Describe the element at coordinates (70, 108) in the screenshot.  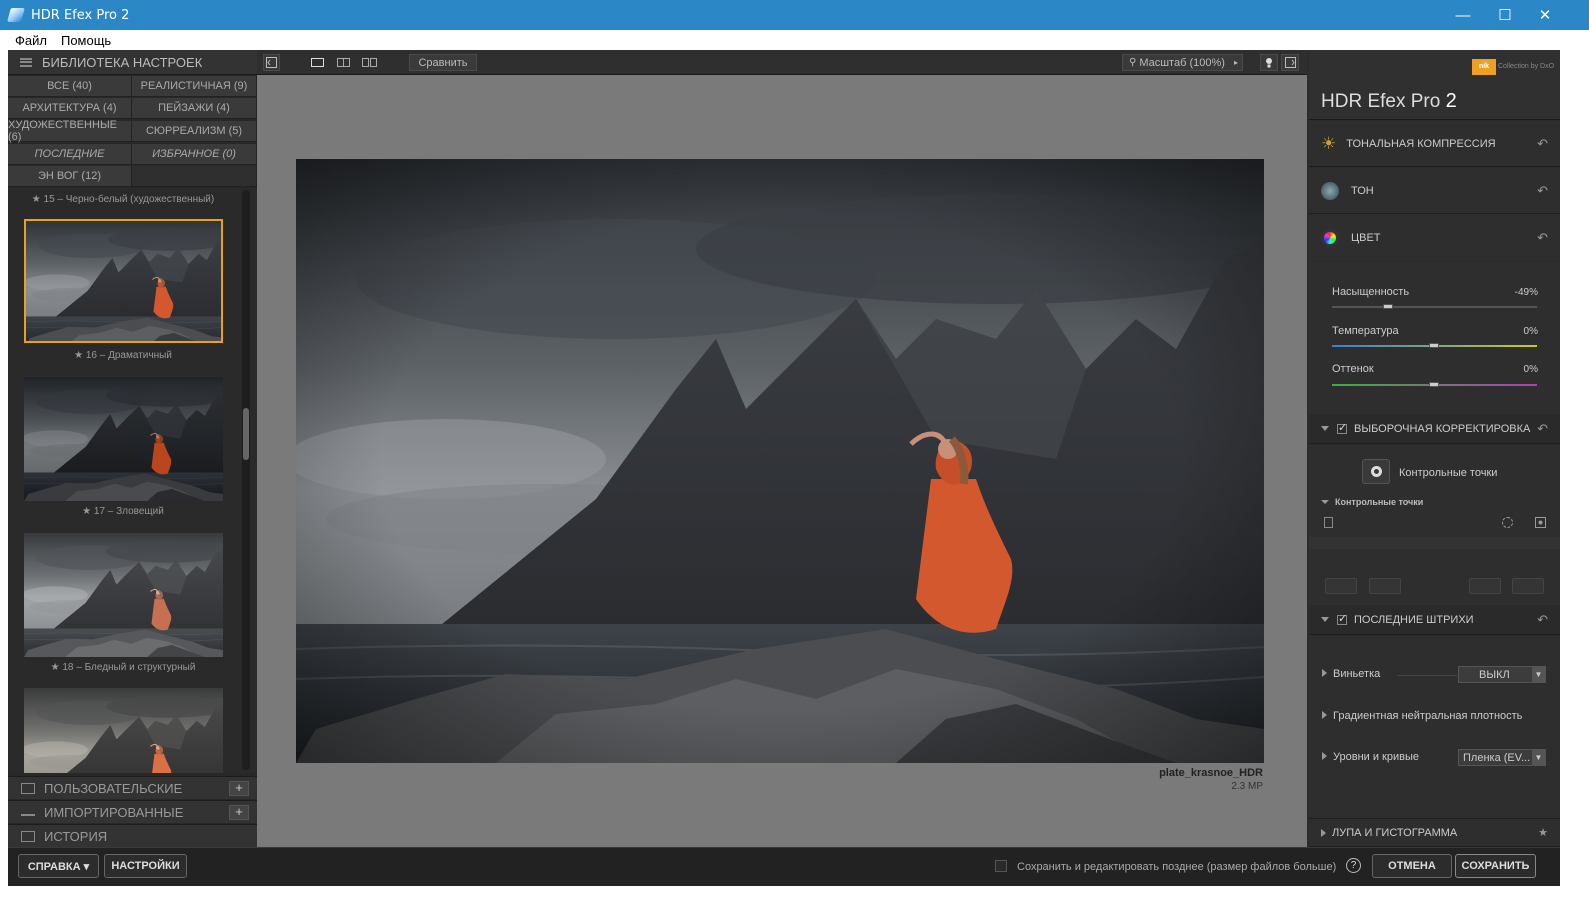
I see `category-architecture: АРХИТЕКТУРА (4)` at that location.